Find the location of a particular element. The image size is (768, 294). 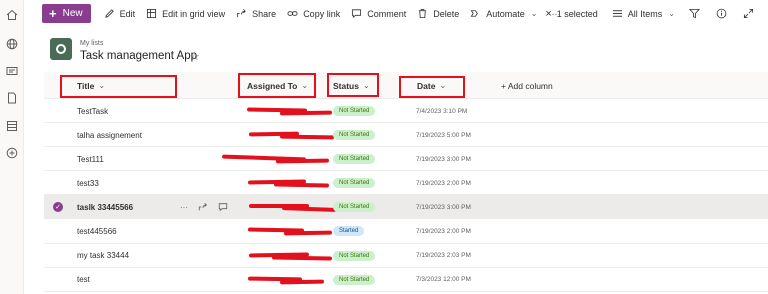

automate-button: Automate ⌄ is located at coordinates (503, 13).